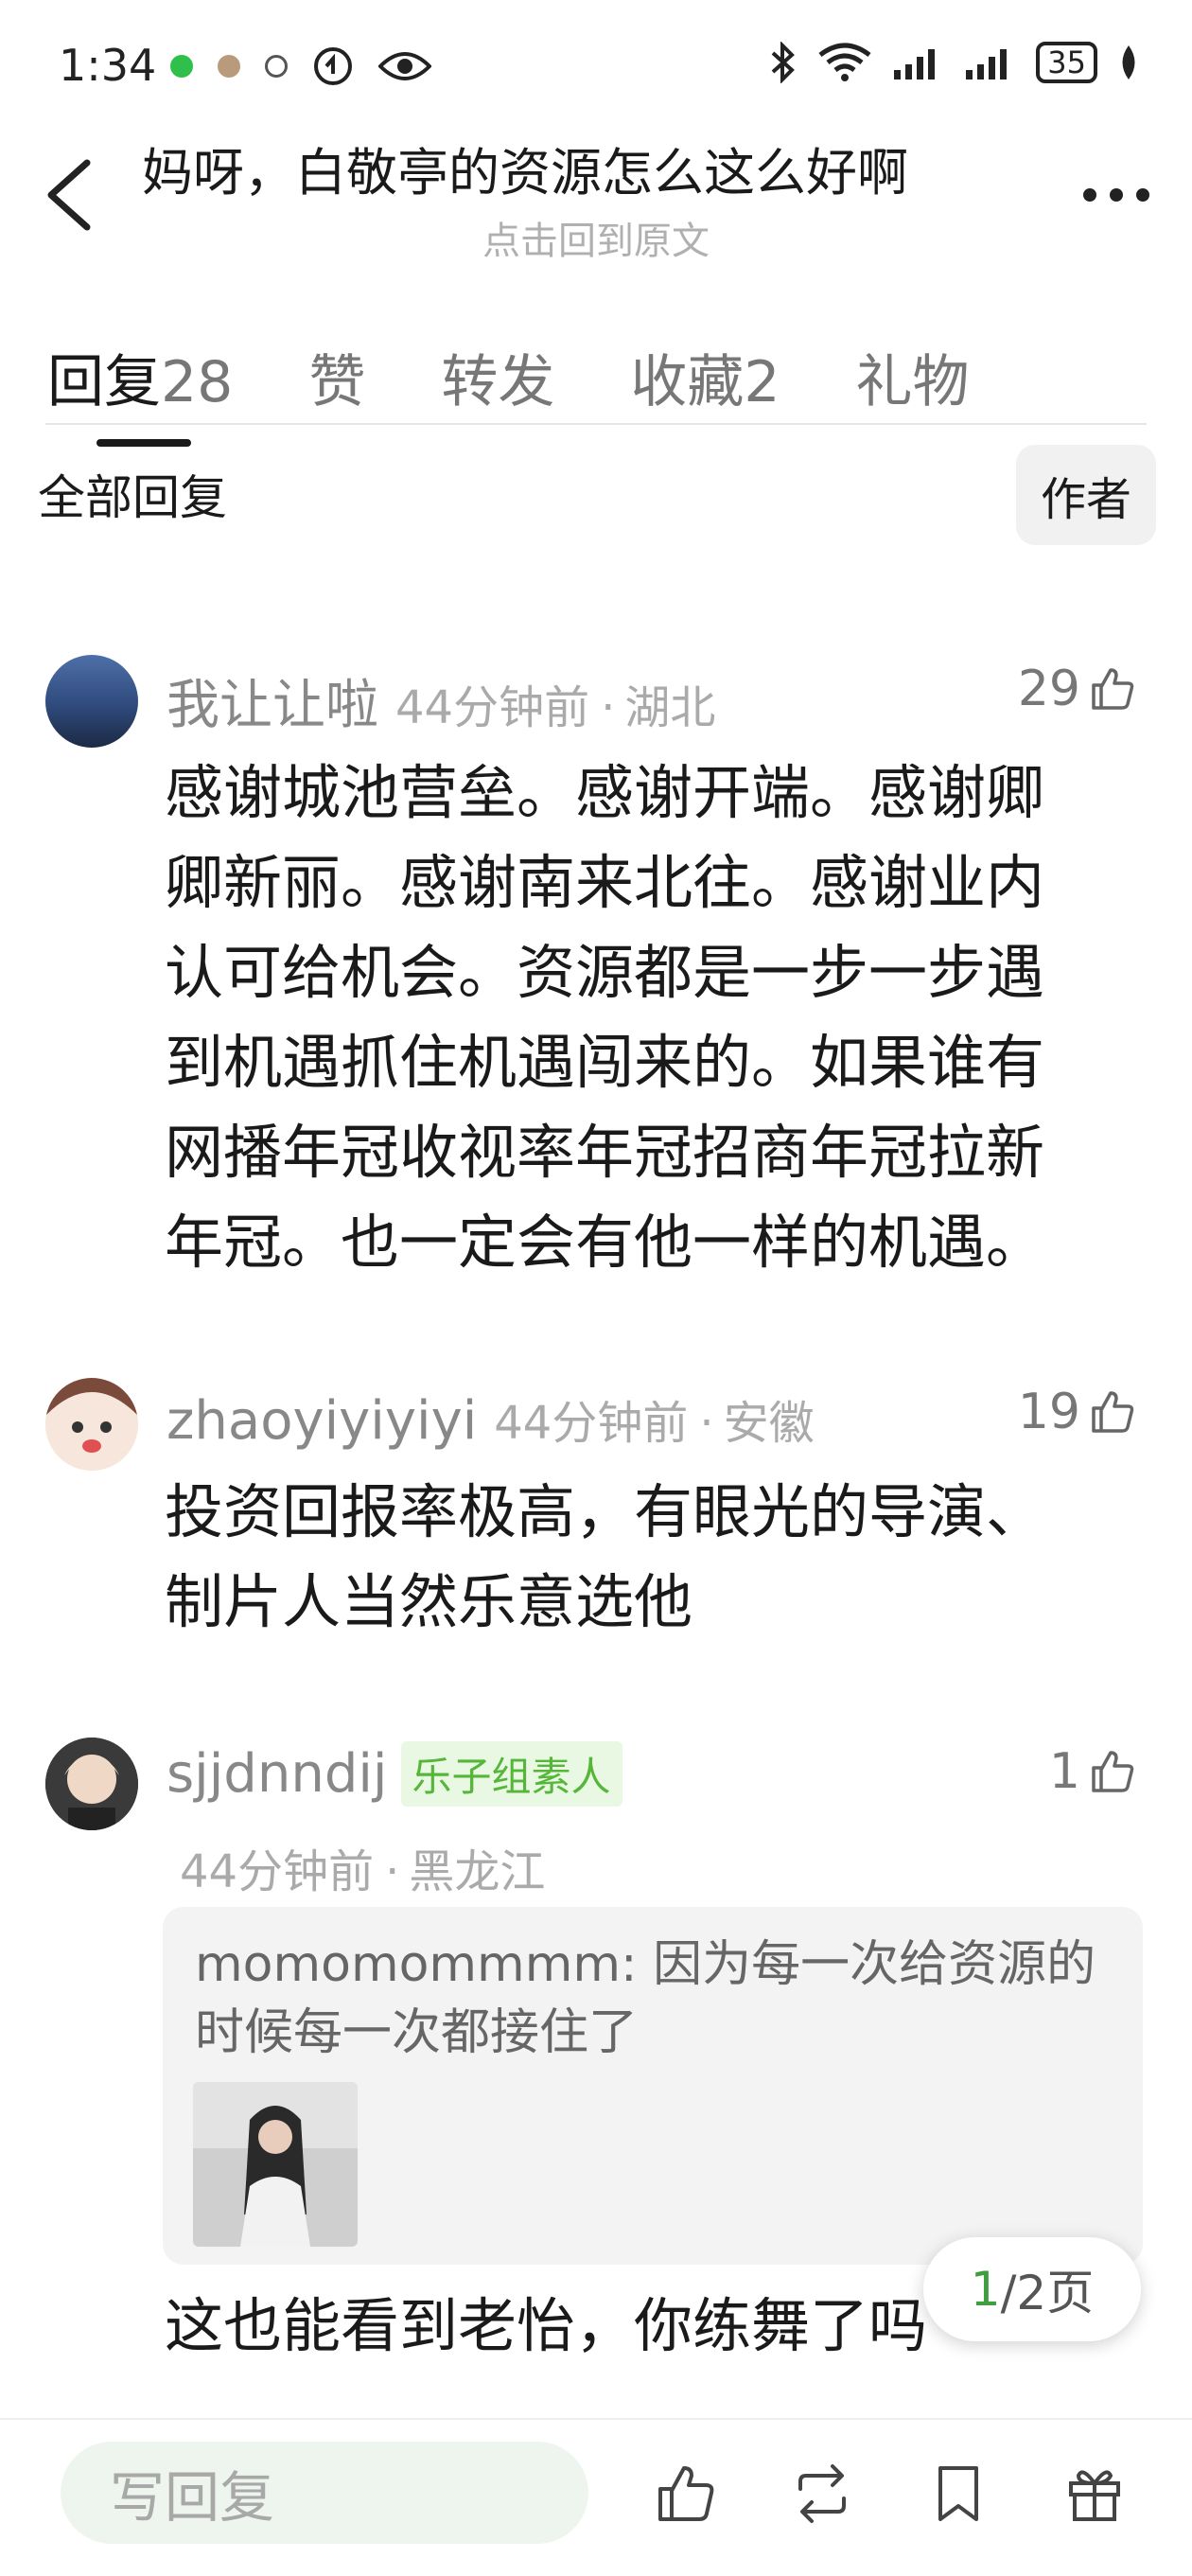 Image resolution: width=1192 pixels, height=2576 pixels. What do you see at coordinates (1048, 1412) in the screenshot?
I see `like-count: 19` at bounding box center [1048, 1412].